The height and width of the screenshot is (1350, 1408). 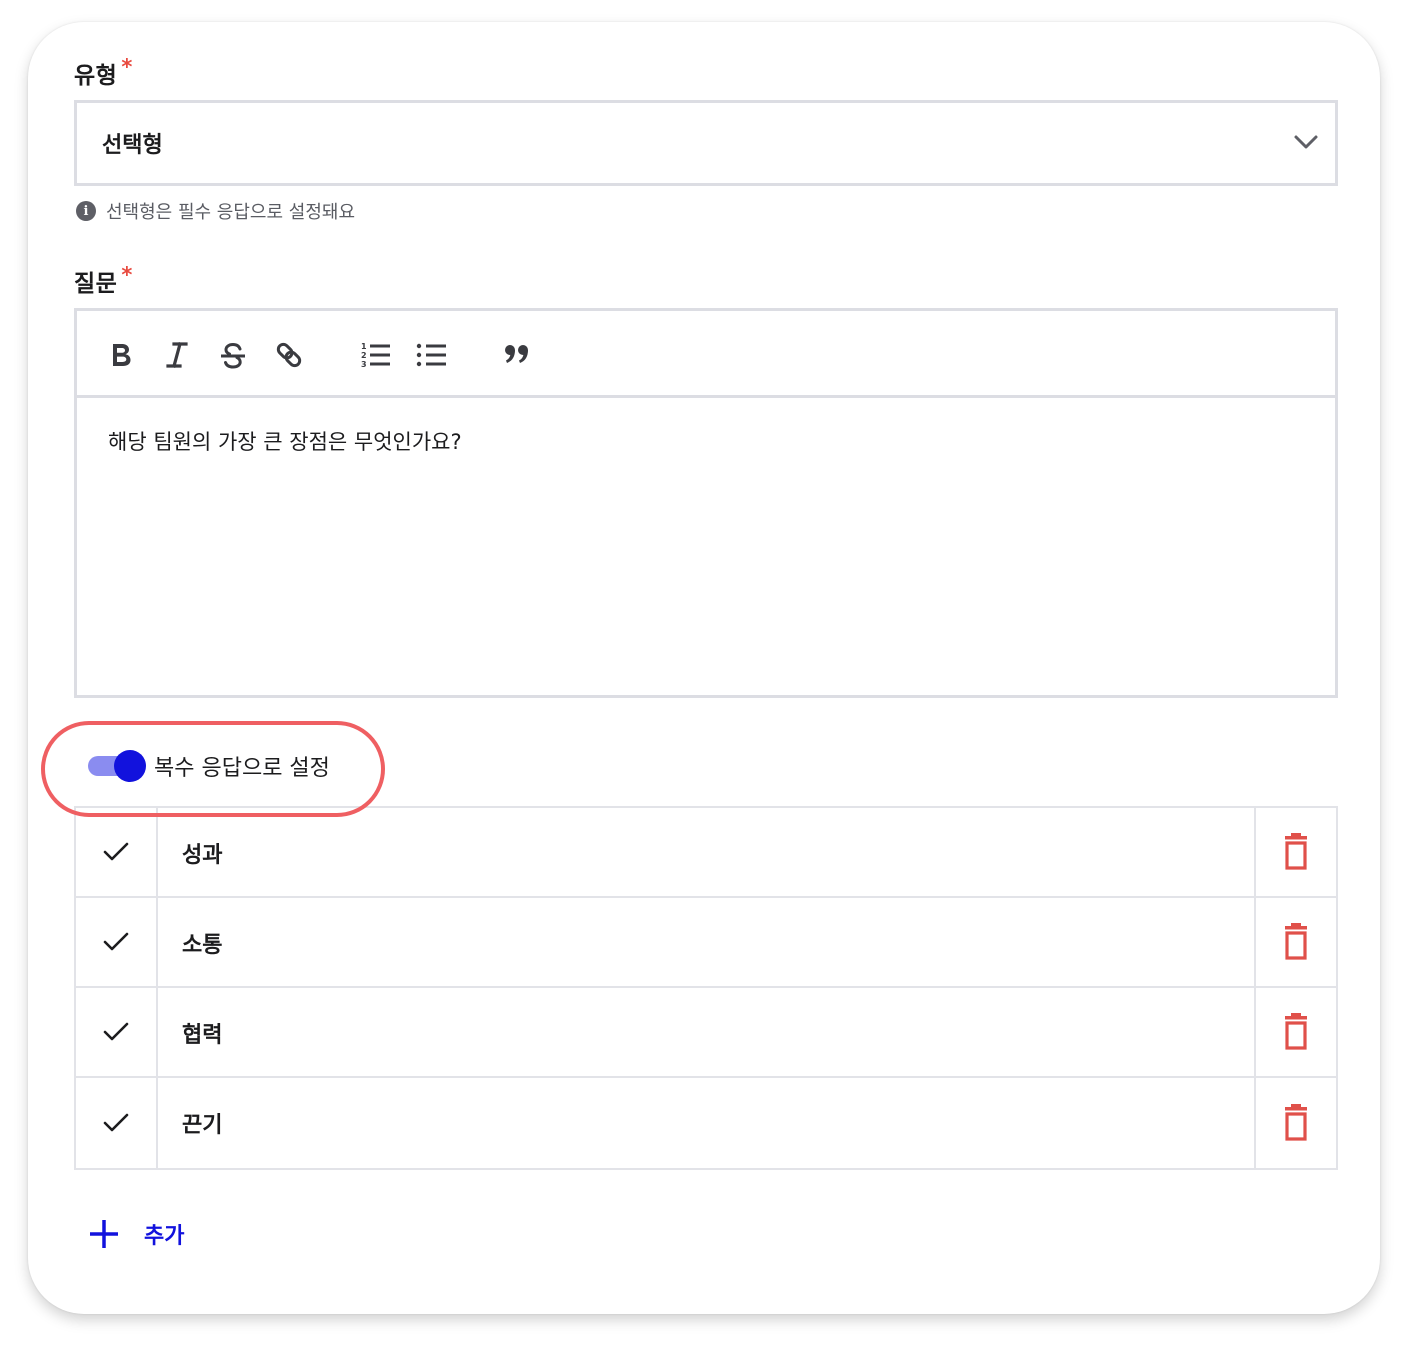 I want to click on ordered-list-icon: 1 2 3, so click(x=375, y=355).